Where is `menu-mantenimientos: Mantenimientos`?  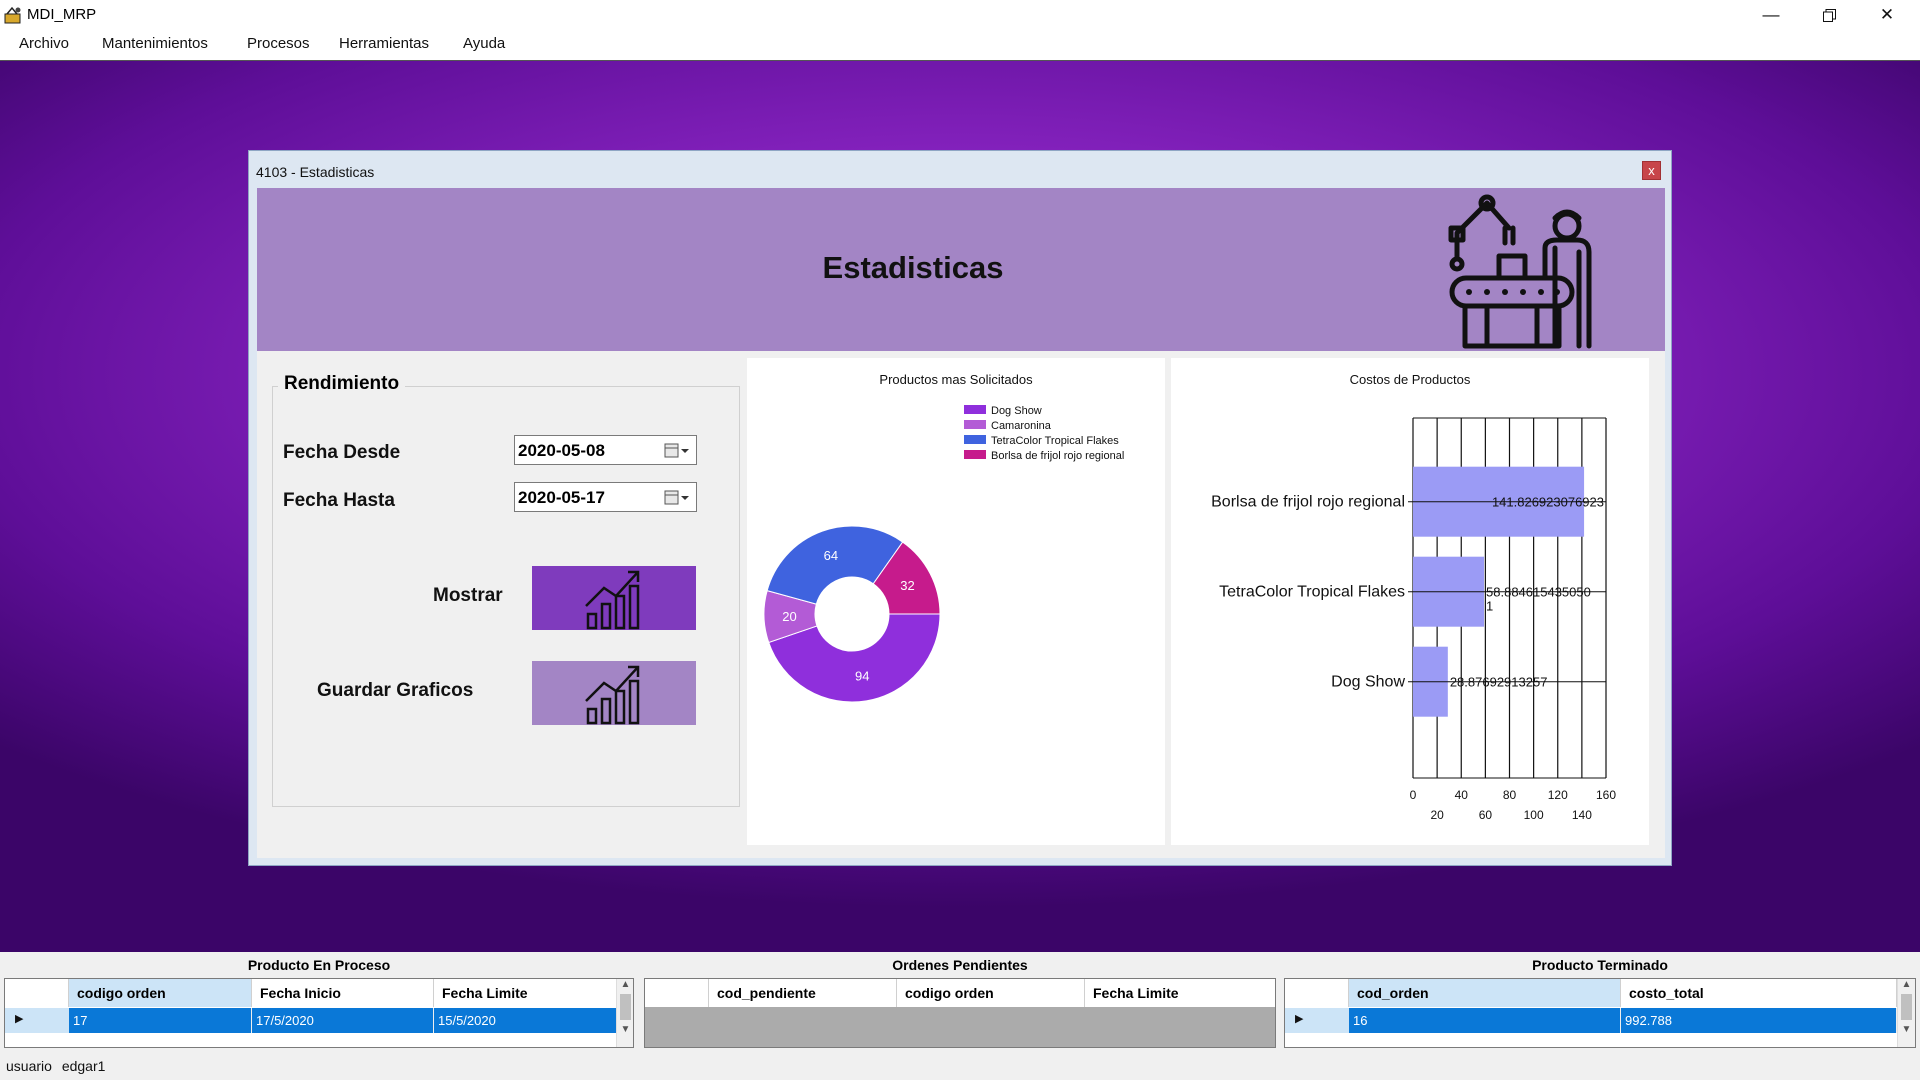
menu-mantenimientos: Mantenimientos is located at coordinates (155, 43).